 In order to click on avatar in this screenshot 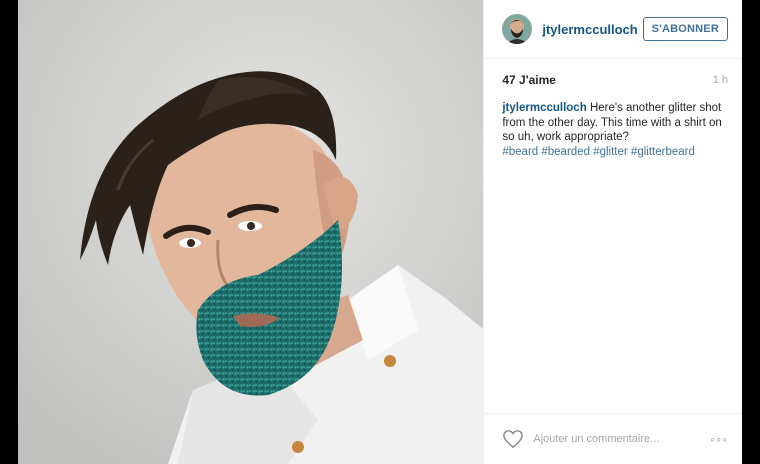, I will do `click(517, 29)`.